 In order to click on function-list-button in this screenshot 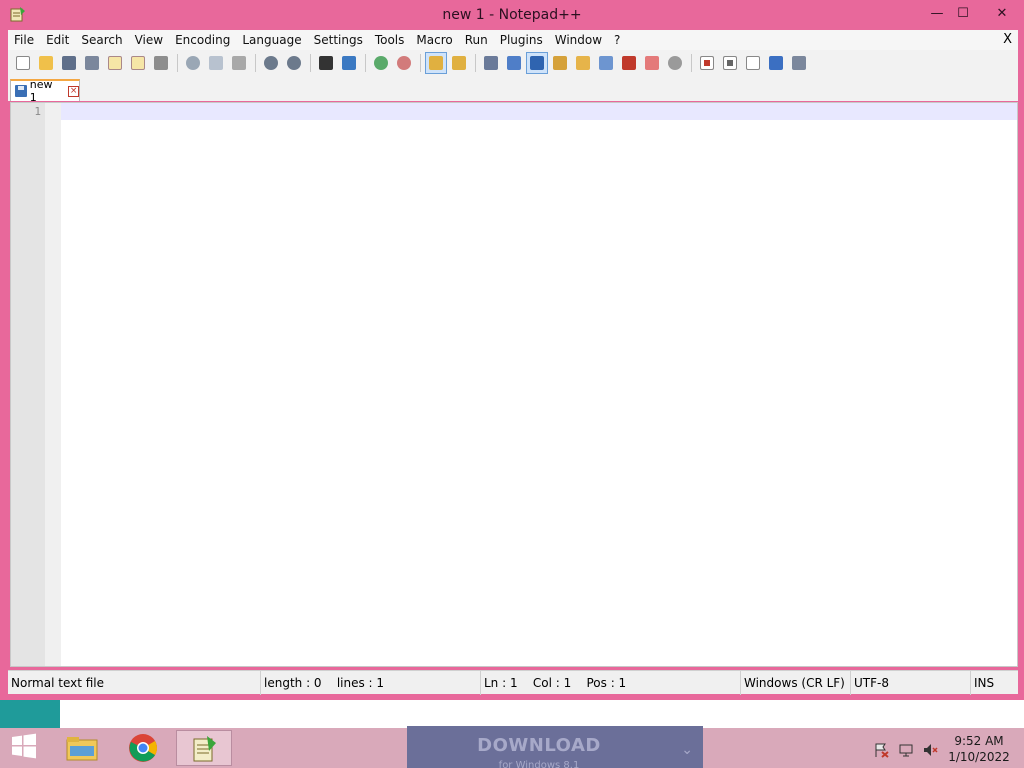, I will do `click(629, 63)`.